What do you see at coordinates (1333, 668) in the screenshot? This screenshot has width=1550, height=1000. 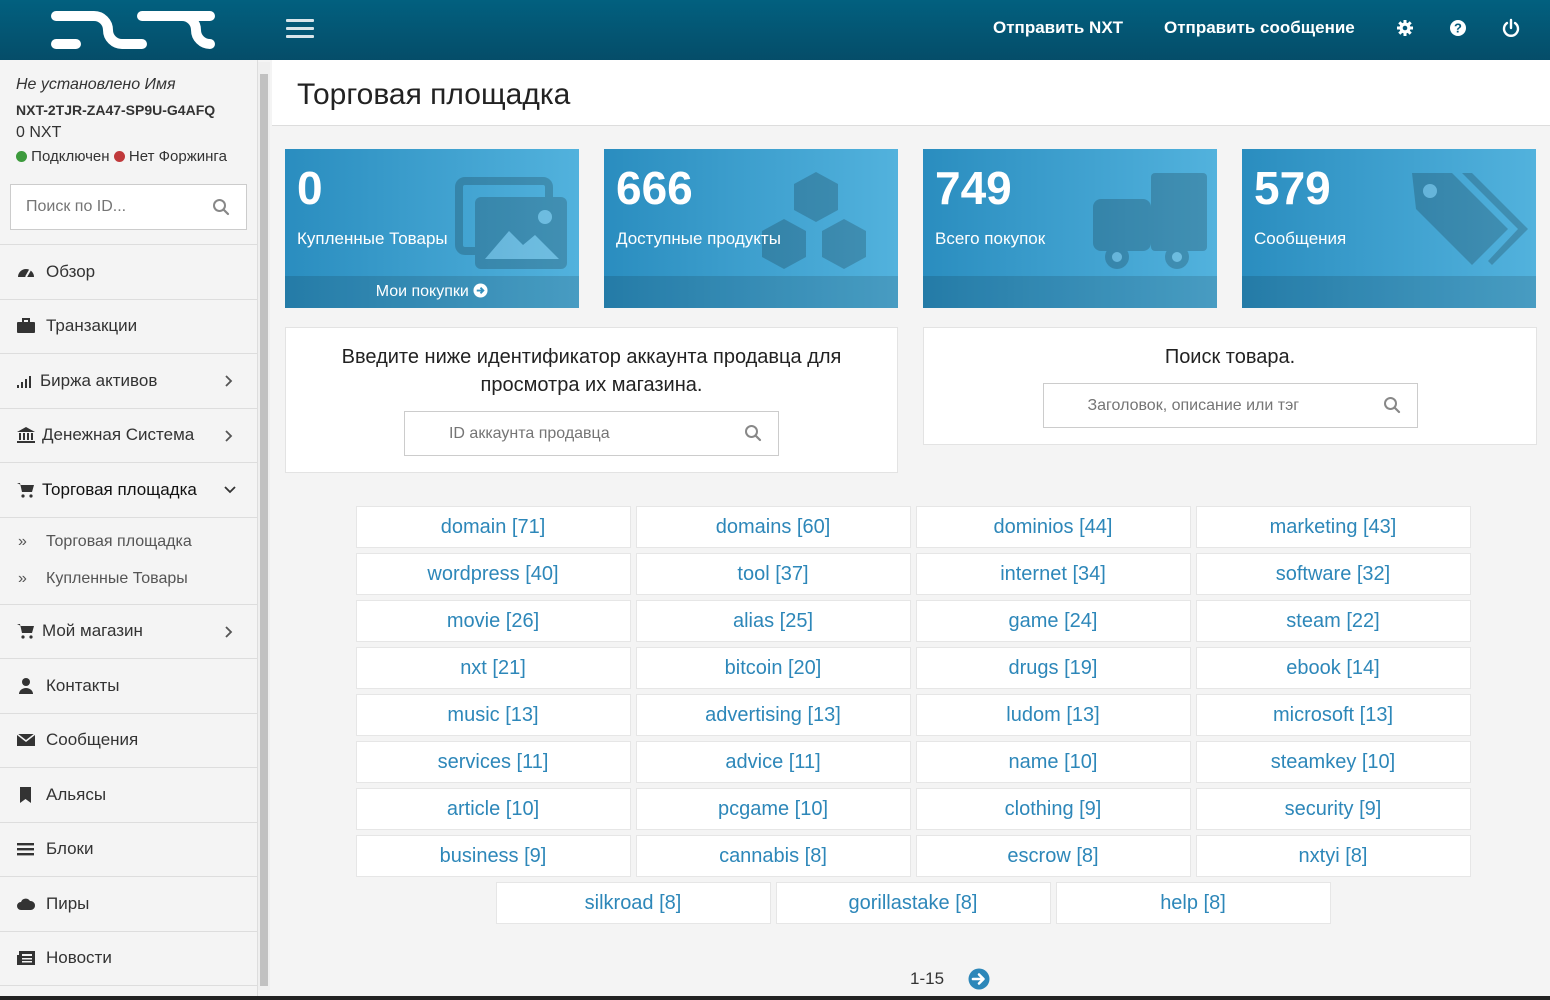 I see `tag-link: ebook [14]` at bounding box center [1333, 668].